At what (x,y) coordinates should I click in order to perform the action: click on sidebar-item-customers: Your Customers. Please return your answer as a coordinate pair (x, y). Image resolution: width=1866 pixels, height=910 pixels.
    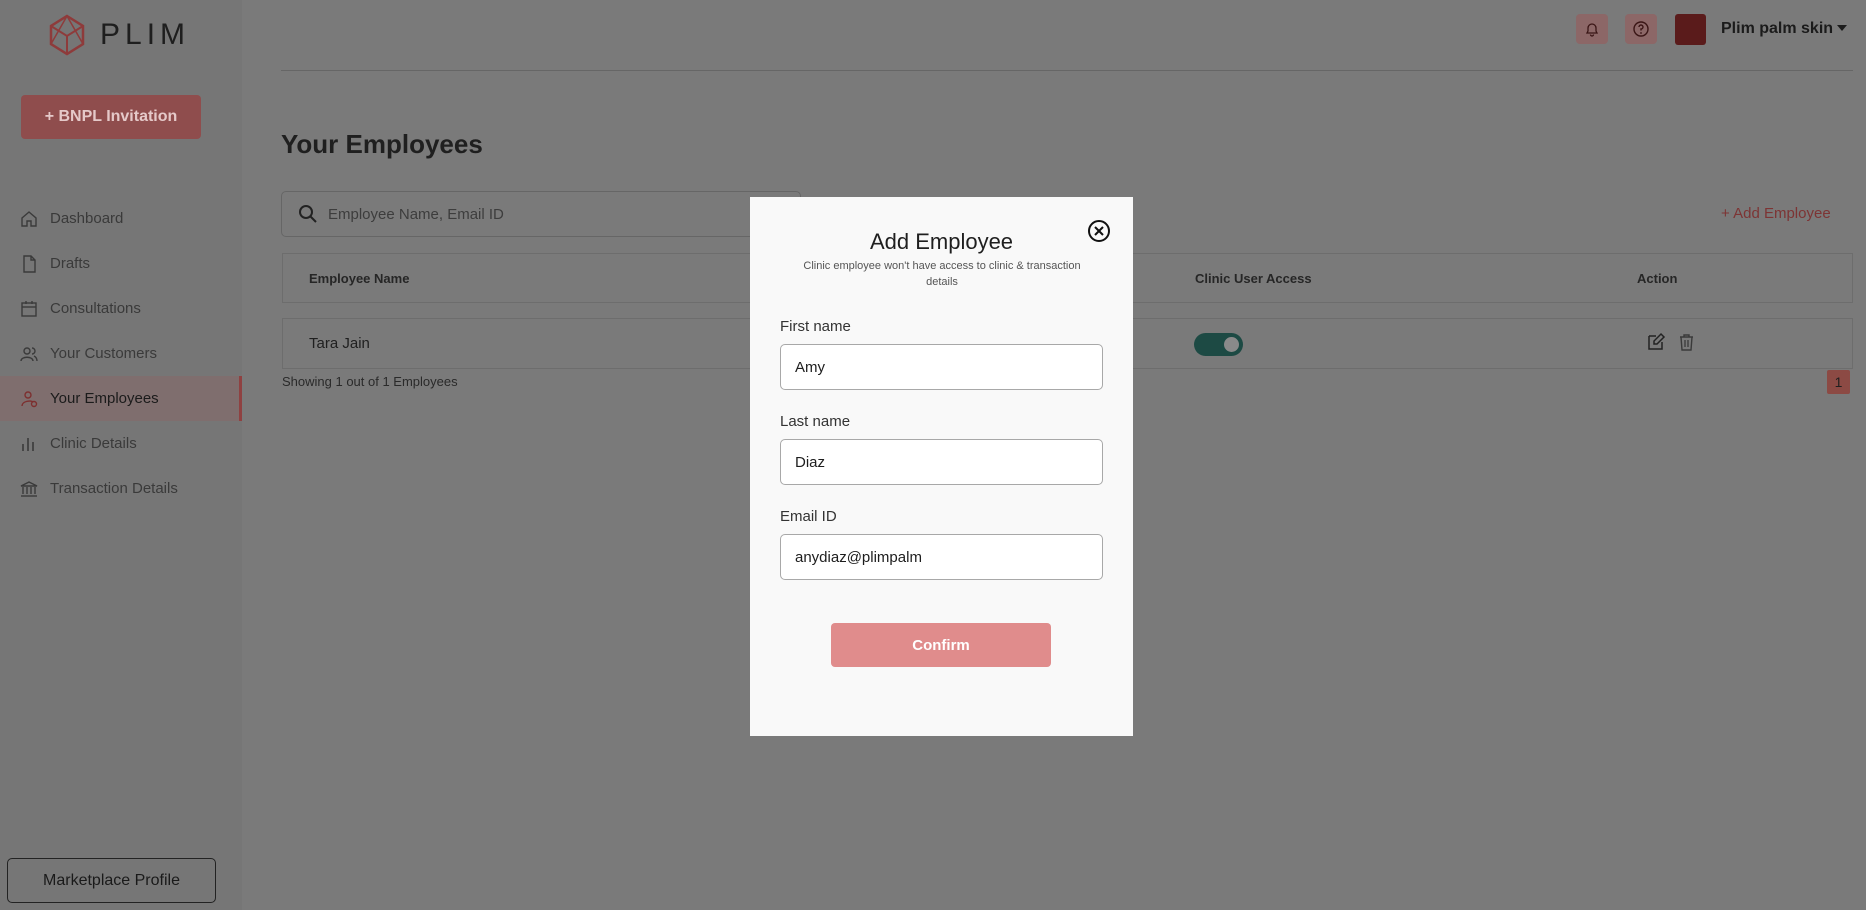
    Looking at the image, I should click on (121, 353).